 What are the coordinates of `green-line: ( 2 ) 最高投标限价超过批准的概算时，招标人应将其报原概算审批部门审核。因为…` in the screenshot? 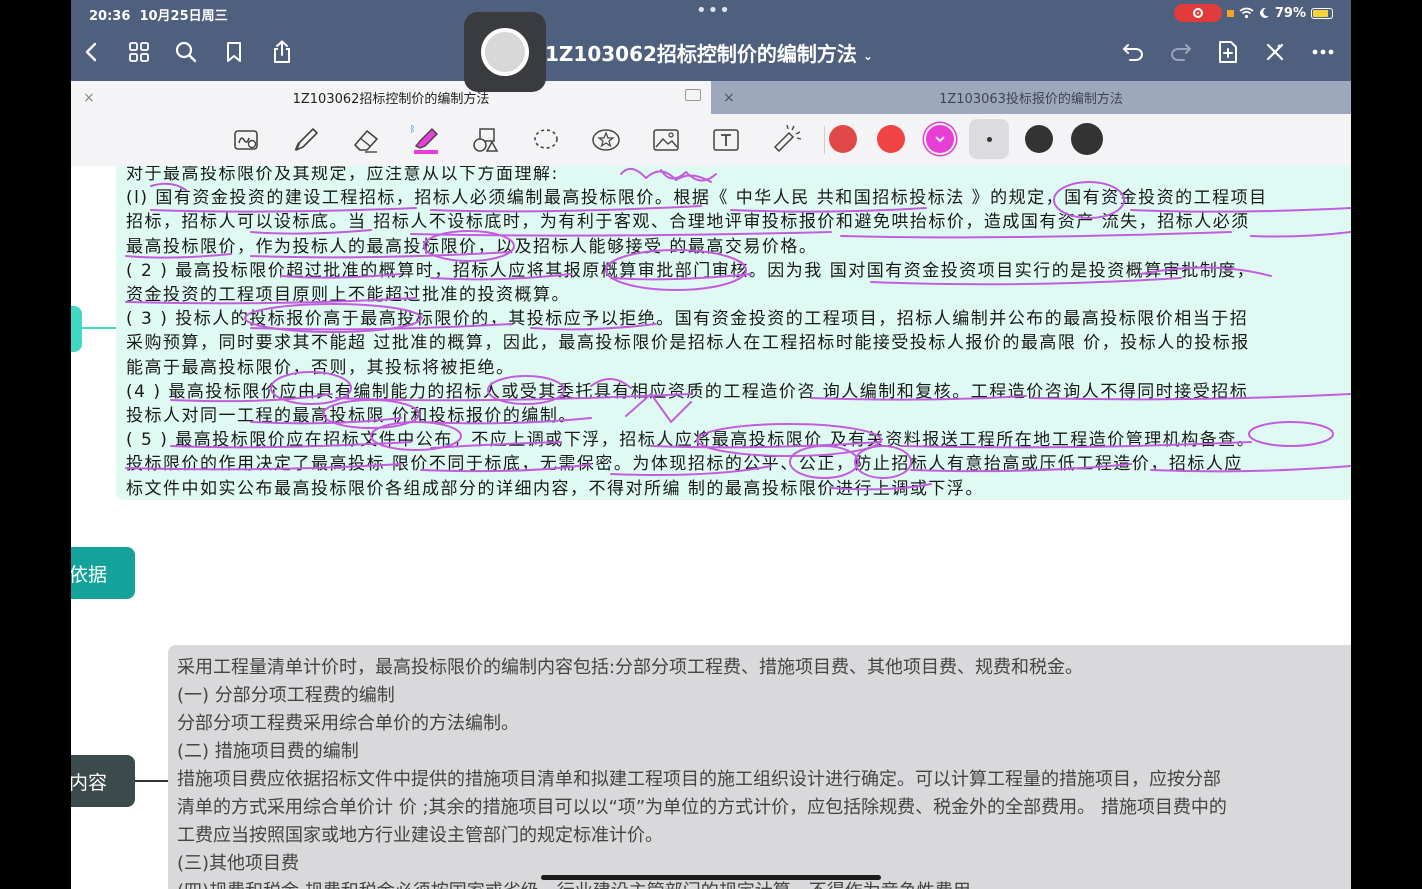 It's located at (691, 270).